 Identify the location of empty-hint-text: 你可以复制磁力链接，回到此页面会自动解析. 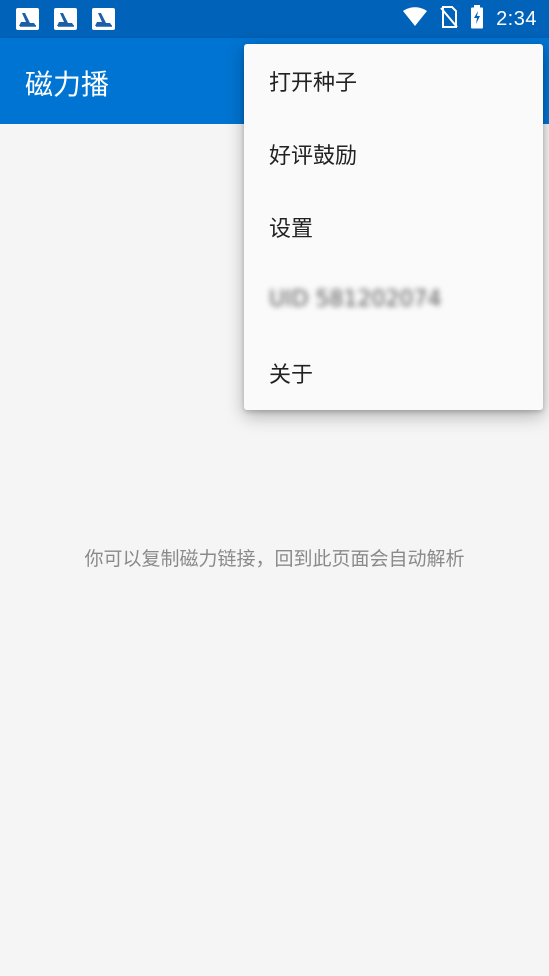
(274, 559).